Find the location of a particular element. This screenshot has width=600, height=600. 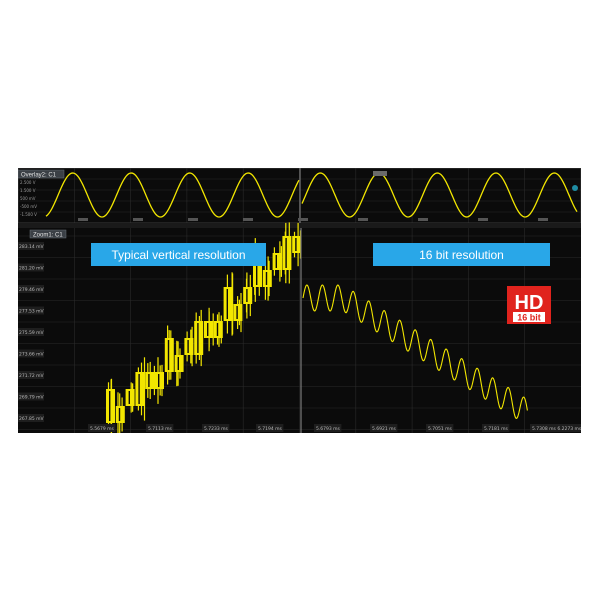

x-tick-label: 5.6793 ms is located at coordinates (328, 429).